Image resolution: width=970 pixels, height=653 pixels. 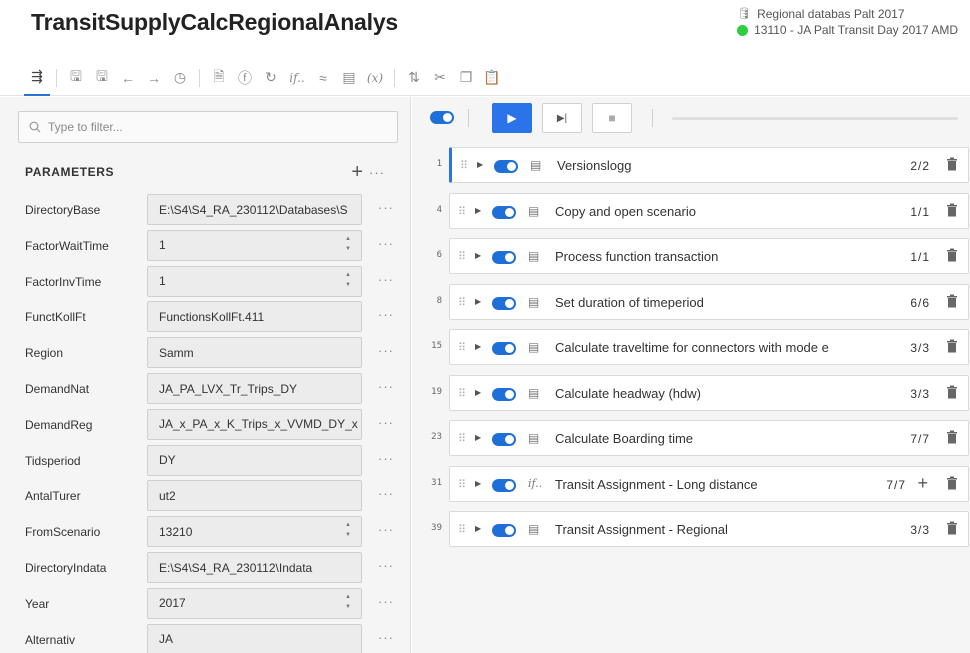 I want to click on filter-input, so click(x=213, y=127).